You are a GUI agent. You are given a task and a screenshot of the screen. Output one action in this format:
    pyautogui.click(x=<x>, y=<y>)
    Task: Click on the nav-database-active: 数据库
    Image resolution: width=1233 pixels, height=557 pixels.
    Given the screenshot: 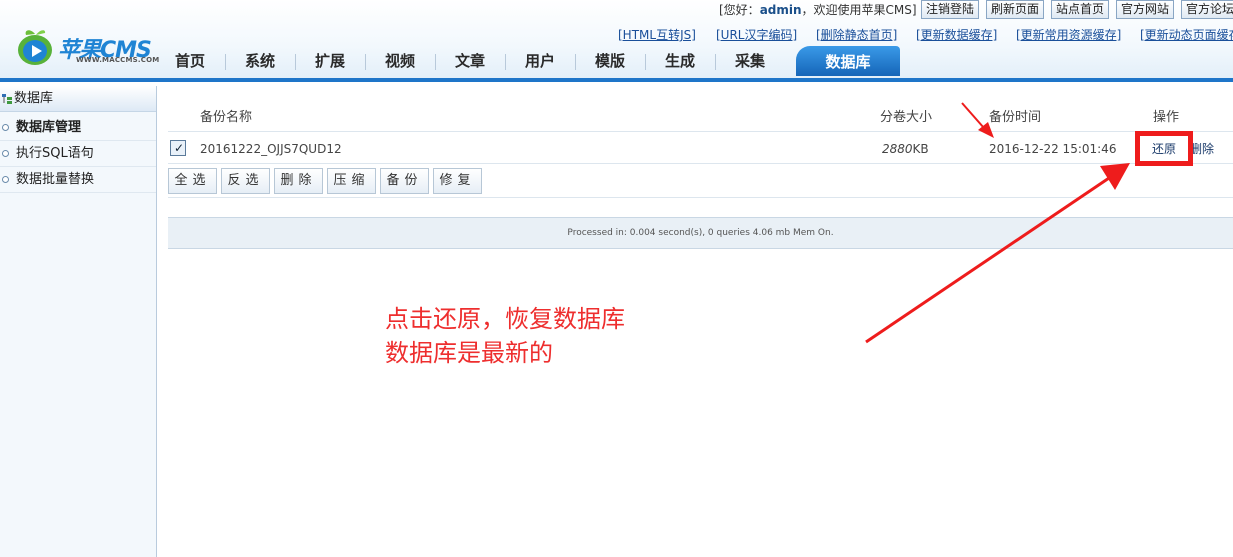 What is the action you would take?
    pyautogui.click(x=848, y=61)
    